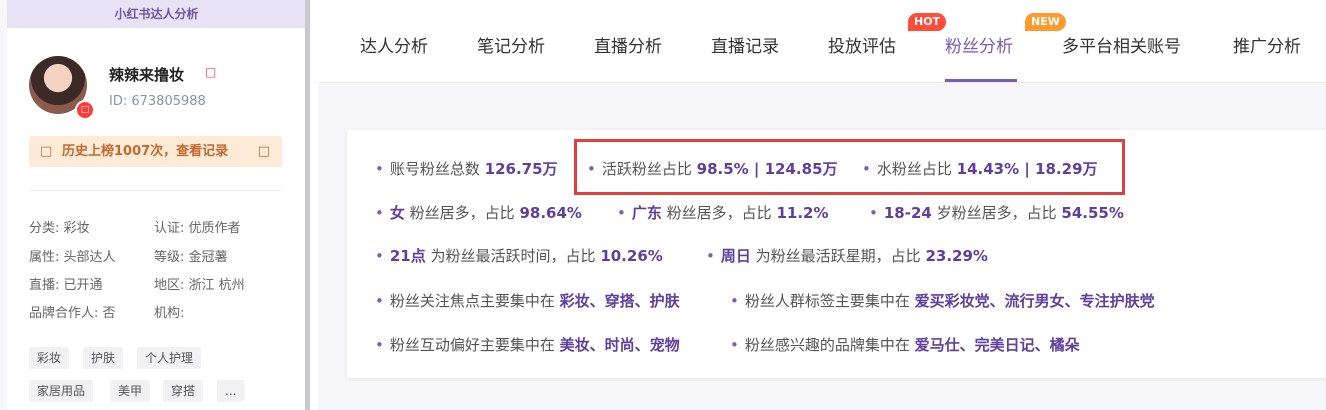 This screenshot has height=410, width=1326. Describe the element at coordinates (849, 167) in the screenshot. I see `highlight-box` at that location.